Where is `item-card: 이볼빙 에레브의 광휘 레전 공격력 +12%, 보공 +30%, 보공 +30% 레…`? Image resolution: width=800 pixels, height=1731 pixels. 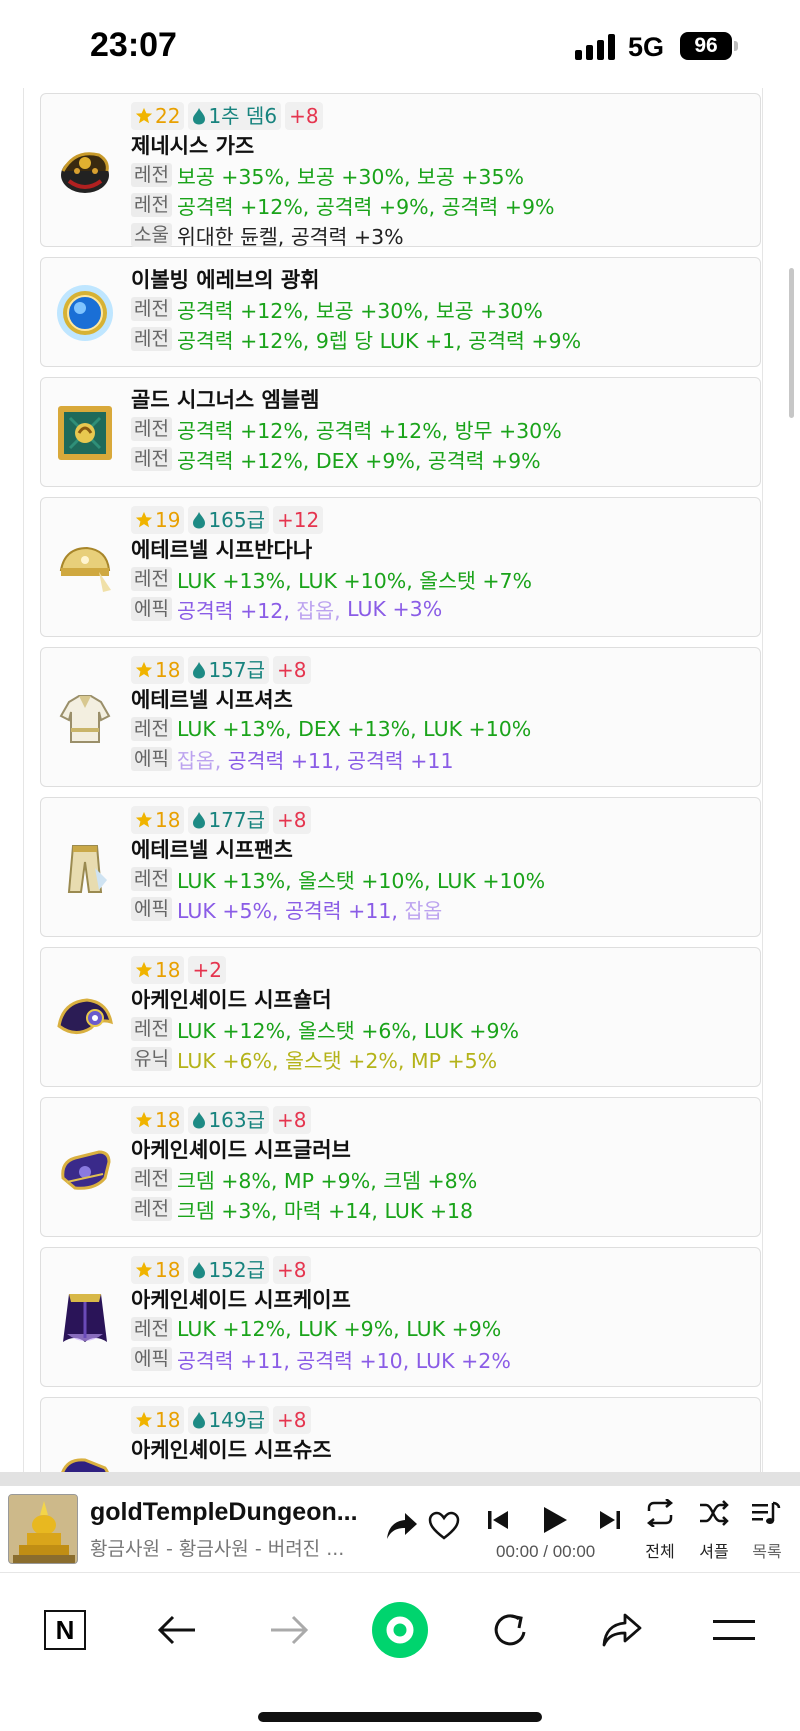 item-card: 이볼빙 에레브의 광휘 레전 공격력 +12%, 보공 +30%, 보공 +30% 레… is located at coordinates (400, 312).